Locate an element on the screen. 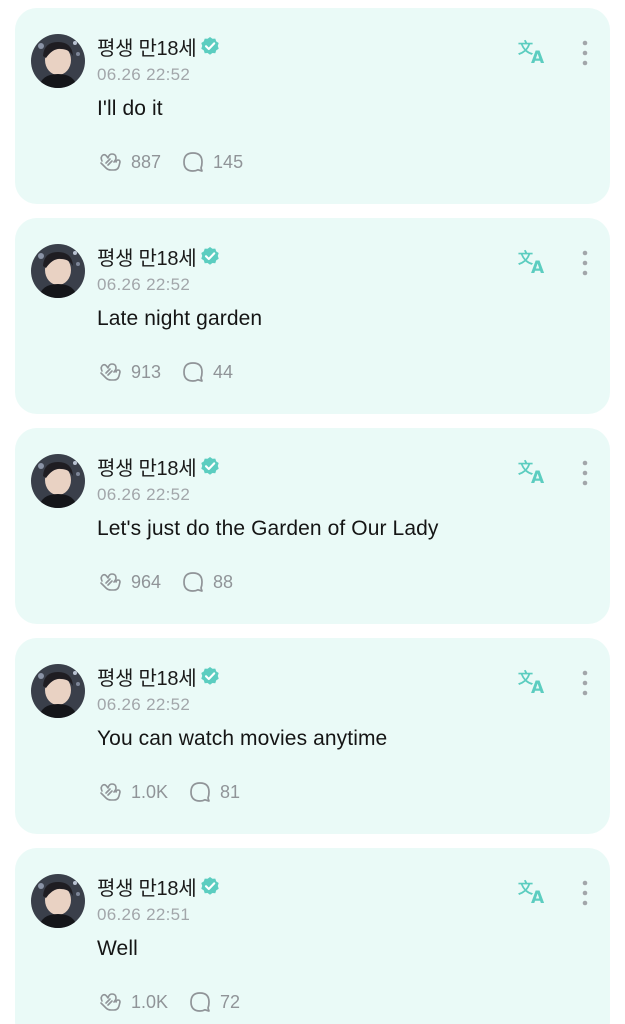 This screenshot has height=1024, width=625. post-stats: 1.0K 81 is located at coordinates (168, 792).